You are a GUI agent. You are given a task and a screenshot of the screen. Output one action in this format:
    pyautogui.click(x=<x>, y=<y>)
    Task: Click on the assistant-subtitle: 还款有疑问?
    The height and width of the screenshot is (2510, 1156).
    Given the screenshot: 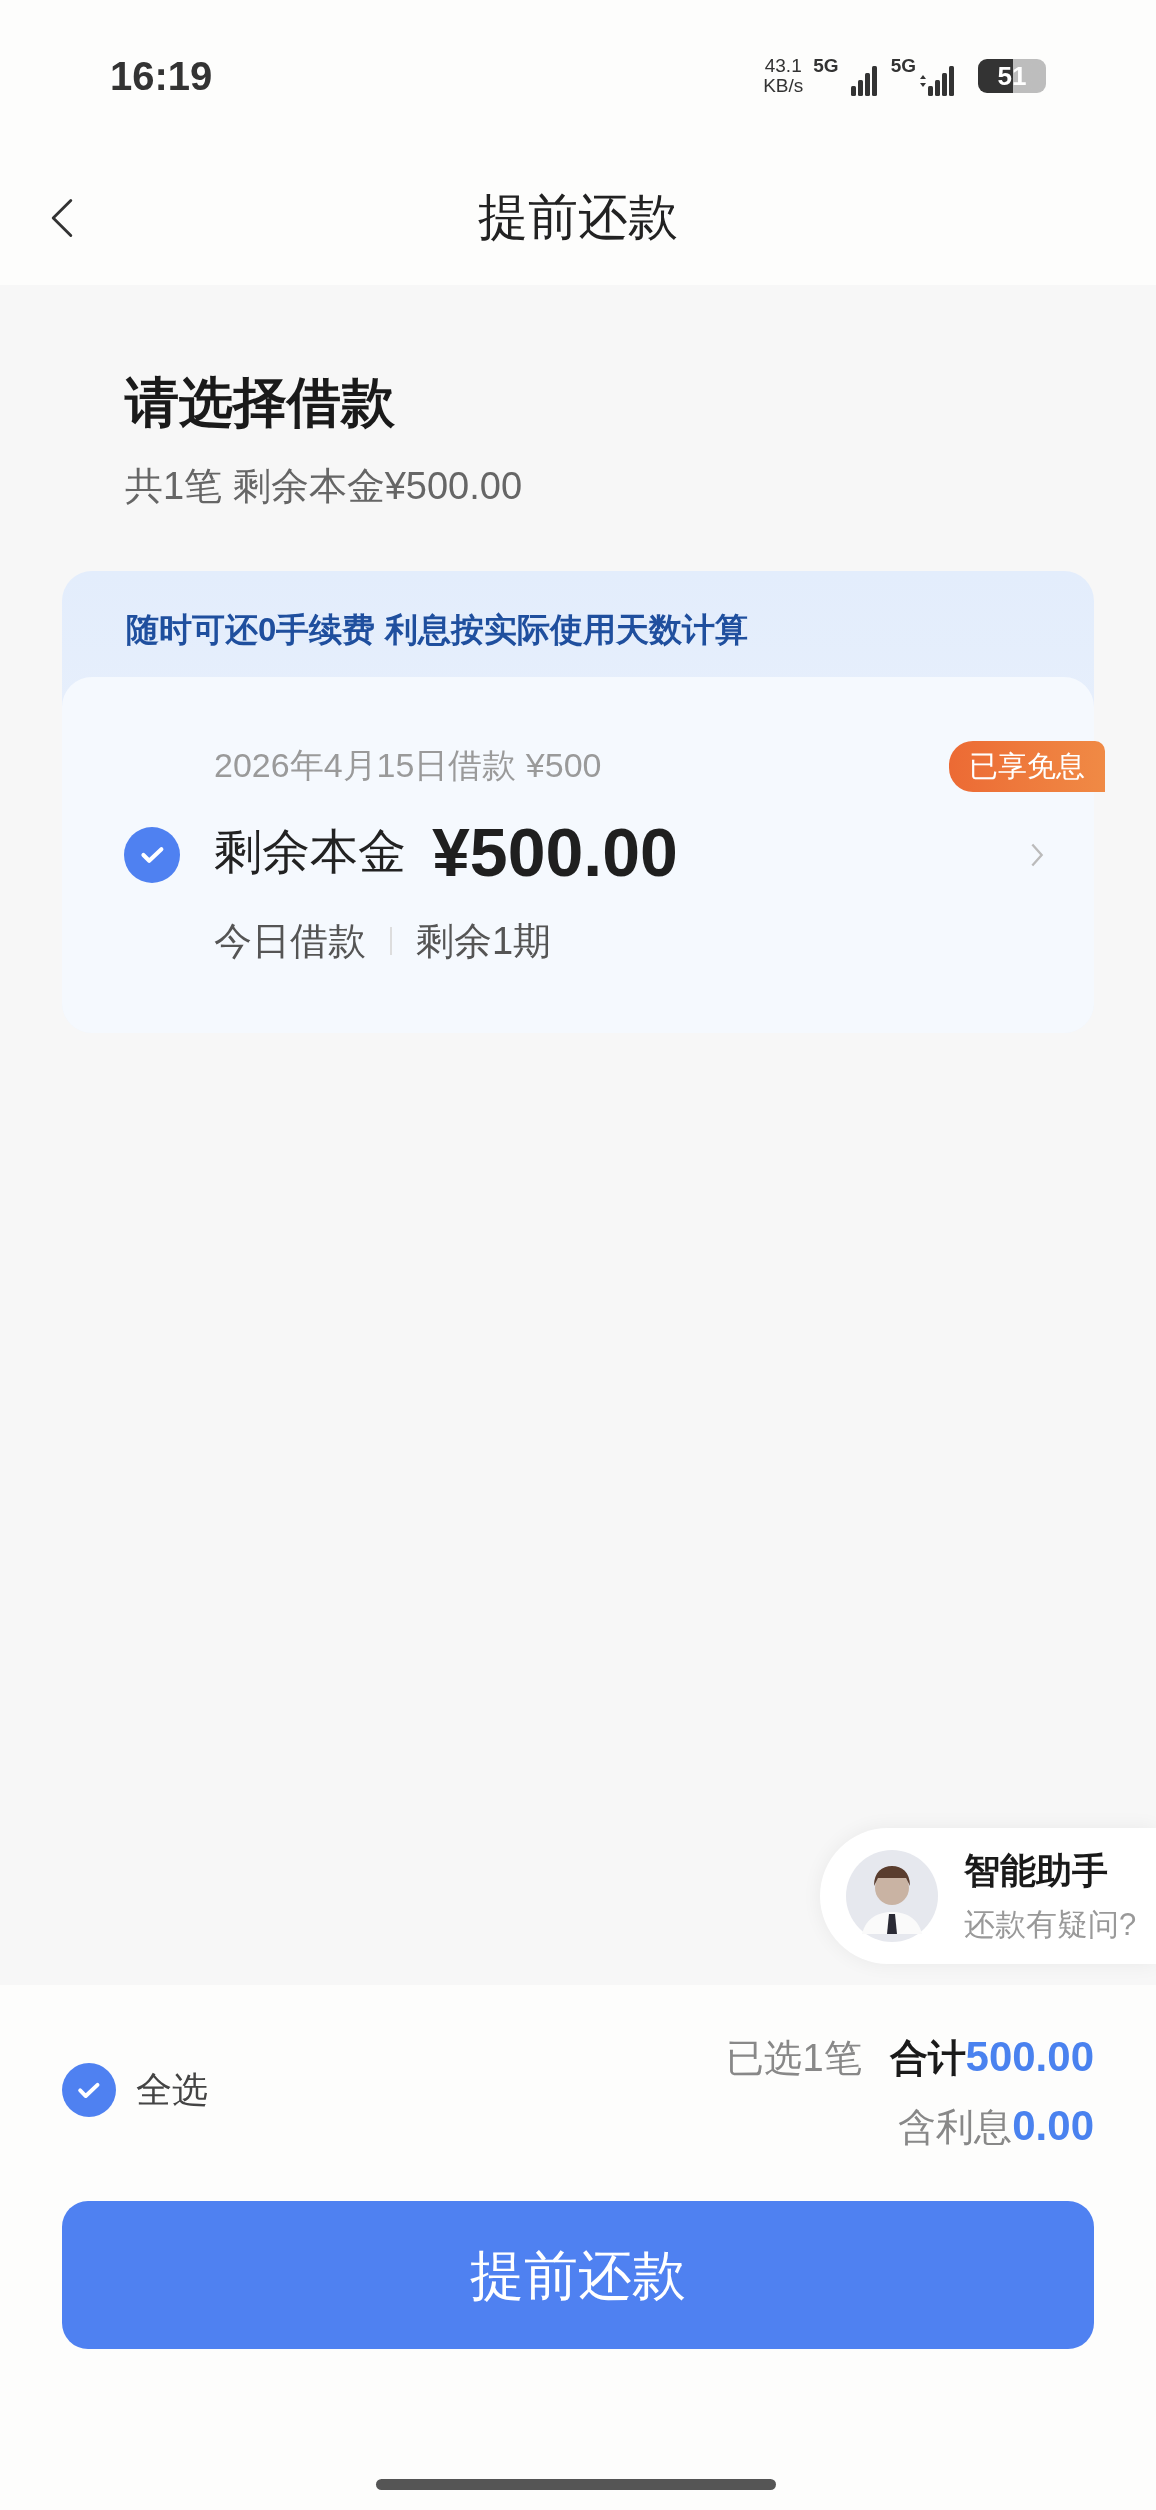 What is the action you would take?
    pyautogui.click(x=1050, y=1924)
    